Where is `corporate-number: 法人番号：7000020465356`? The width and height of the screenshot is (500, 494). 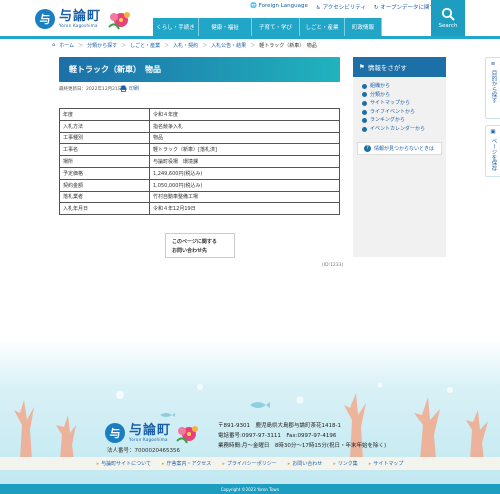 corporate-number: 法人番号：7000020465356 is located at coordinates (143, 451).